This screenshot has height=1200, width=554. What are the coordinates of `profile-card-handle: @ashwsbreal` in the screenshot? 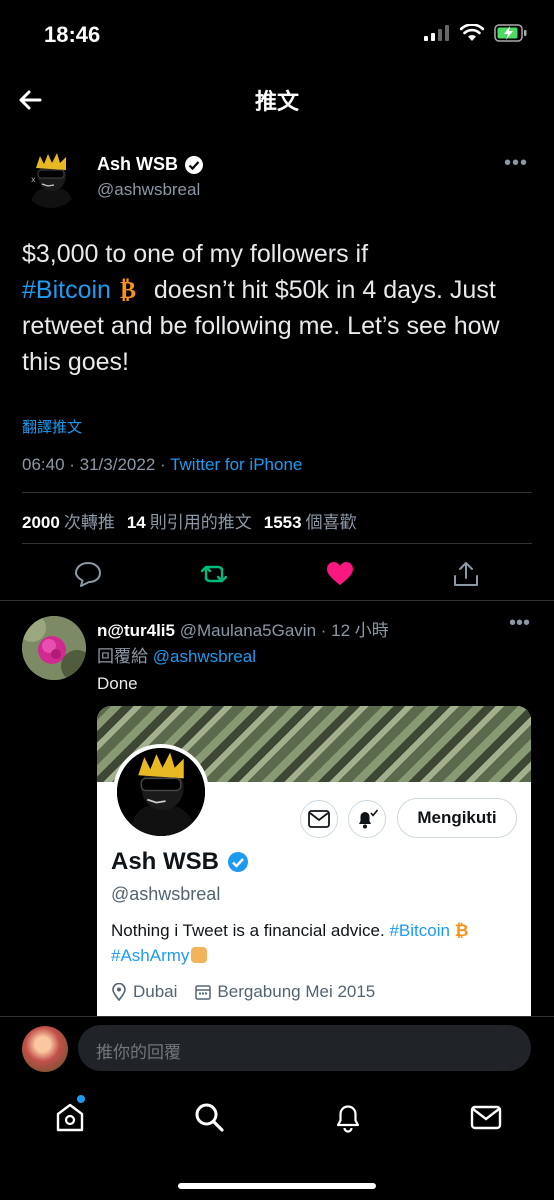 It's located at (166, 894).